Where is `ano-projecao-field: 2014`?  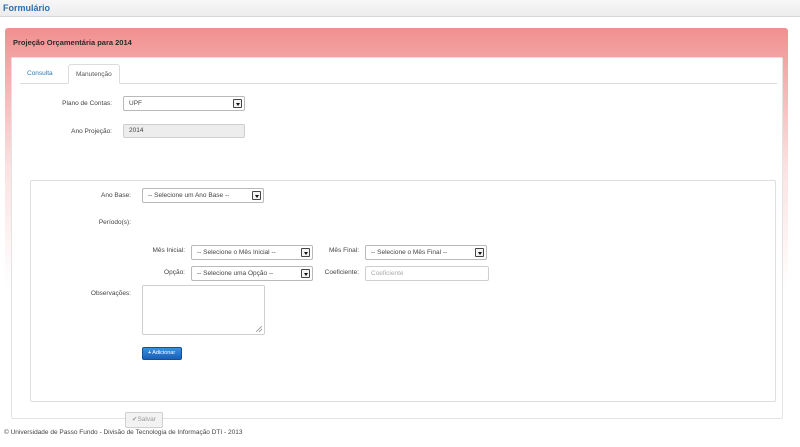 ano-projecao-field: 2014 is located at coordinates (184, 131).